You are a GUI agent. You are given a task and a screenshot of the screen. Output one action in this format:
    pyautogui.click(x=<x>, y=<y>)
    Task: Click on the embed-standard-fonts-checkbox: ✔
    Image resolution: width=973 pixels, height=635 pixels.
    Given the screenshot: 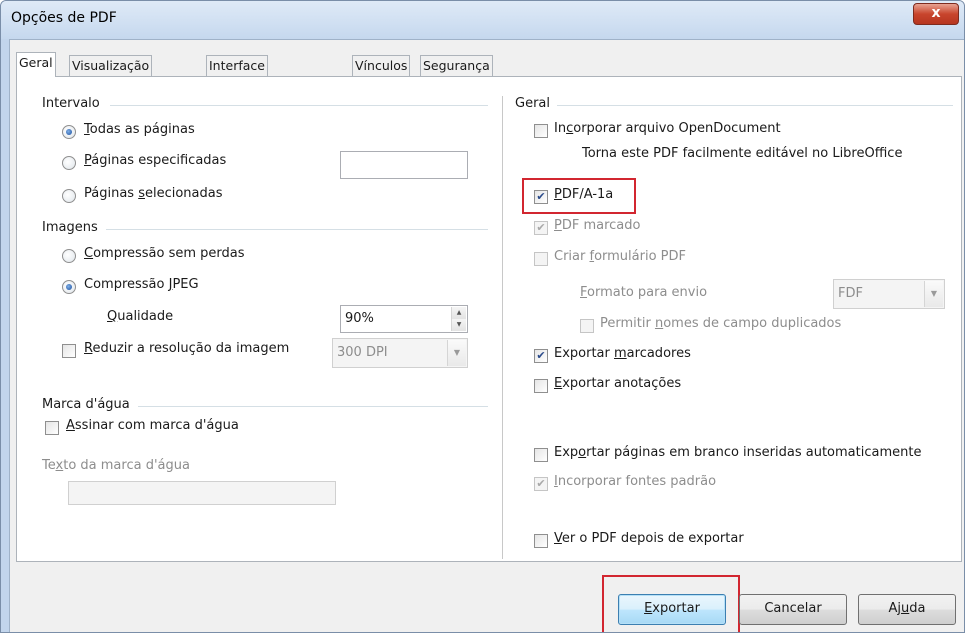 What is the action you would take?
    pyautogui.click(x=541, y=484)
    